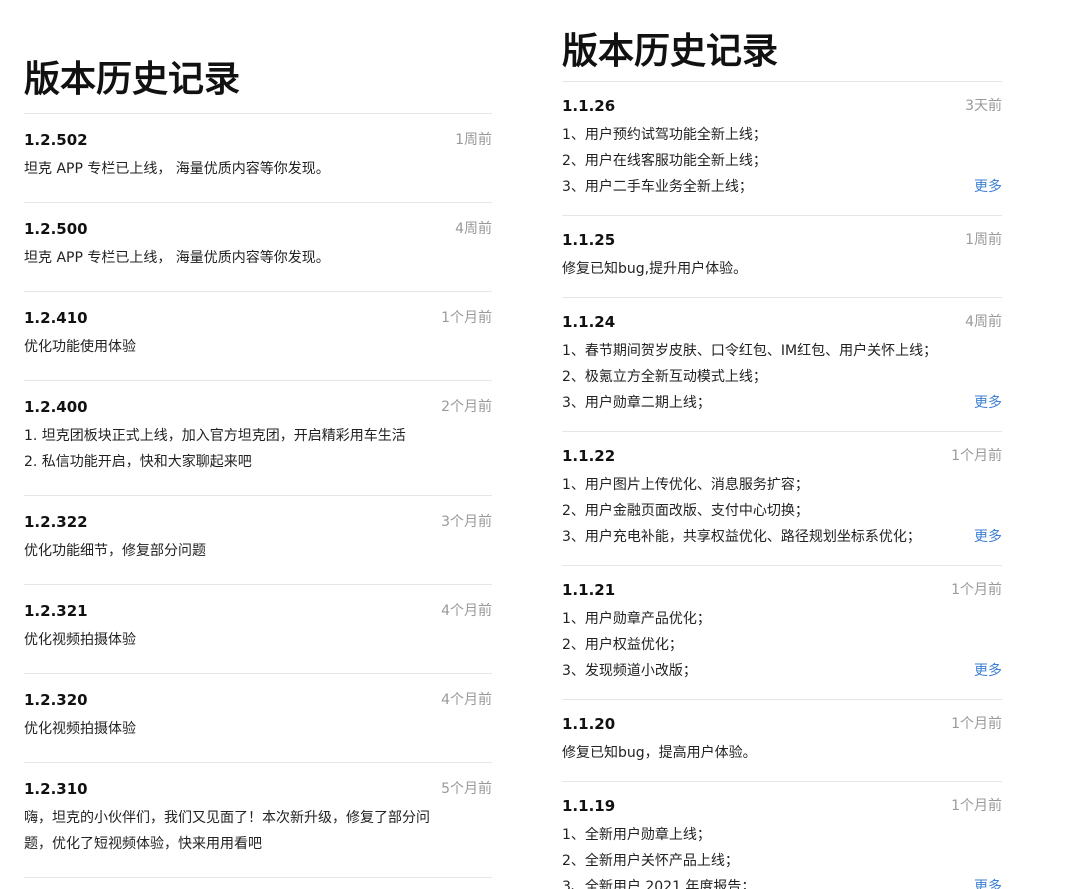 Image resolution: width=1080 pixels, height=889 pixels. What do you see at coordinates (258, 877) in the screenshot?
I see `divider` at bounding box center [258, 877].